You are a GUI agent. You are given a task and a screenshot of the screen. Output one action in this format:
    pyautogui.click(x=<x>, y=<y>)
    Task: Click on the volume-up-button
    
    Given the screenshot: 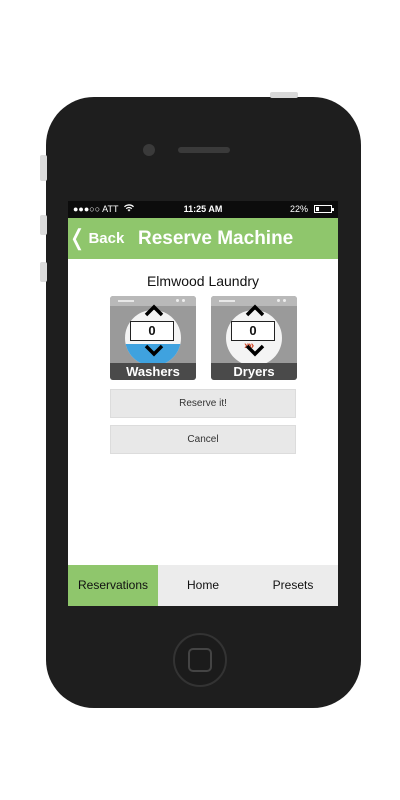 What is the action you would take?
    pyautogui.click(x=43, y=225)
    